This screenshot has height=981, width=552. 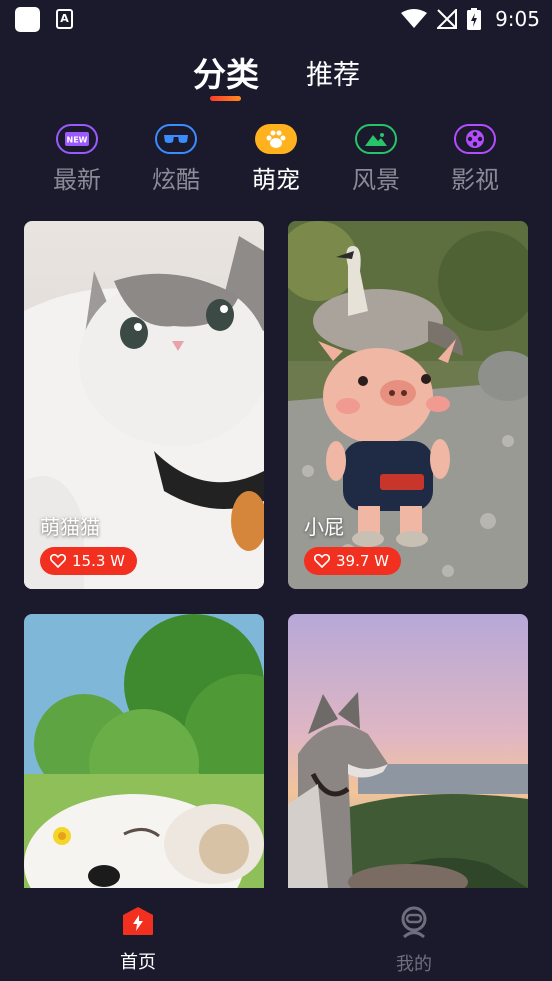 I want to click on white-puppy-photo, so click(x=144, y=751).